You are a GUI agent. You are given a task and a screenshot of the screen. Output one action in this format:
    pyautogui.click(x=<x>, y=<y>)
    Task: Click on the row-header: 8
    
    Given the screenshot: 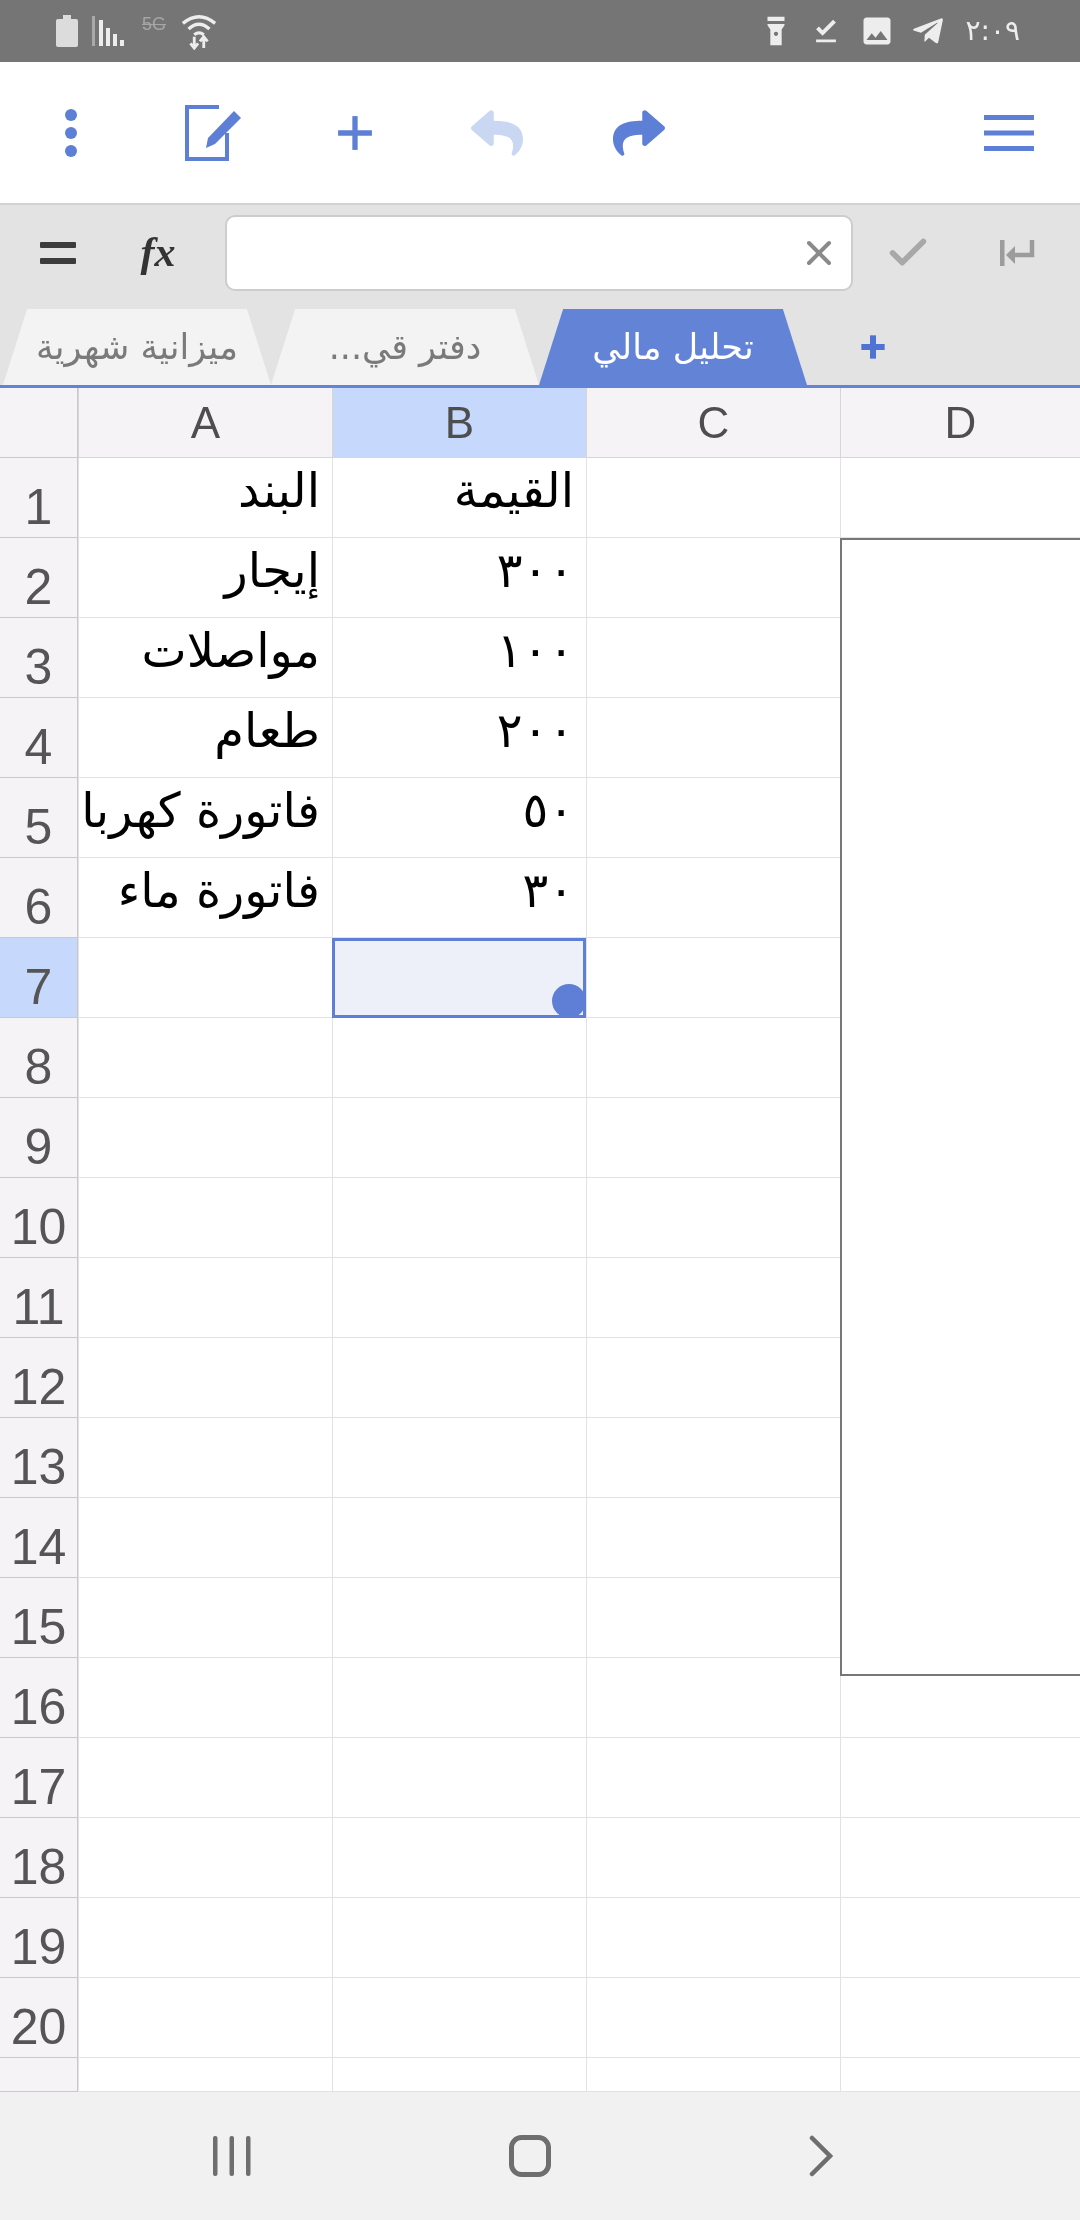 What is the action you would take?
    pyautogui.click(x=39, y=1058)
    